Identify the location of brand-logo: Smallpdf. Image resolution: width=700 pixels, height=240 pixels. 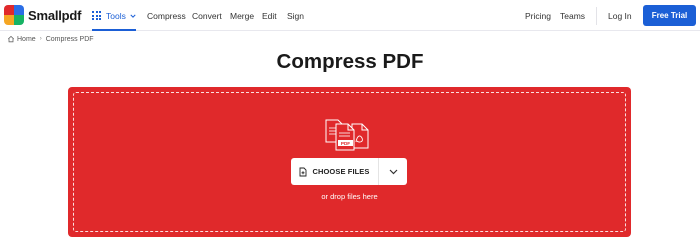
(42, 15).